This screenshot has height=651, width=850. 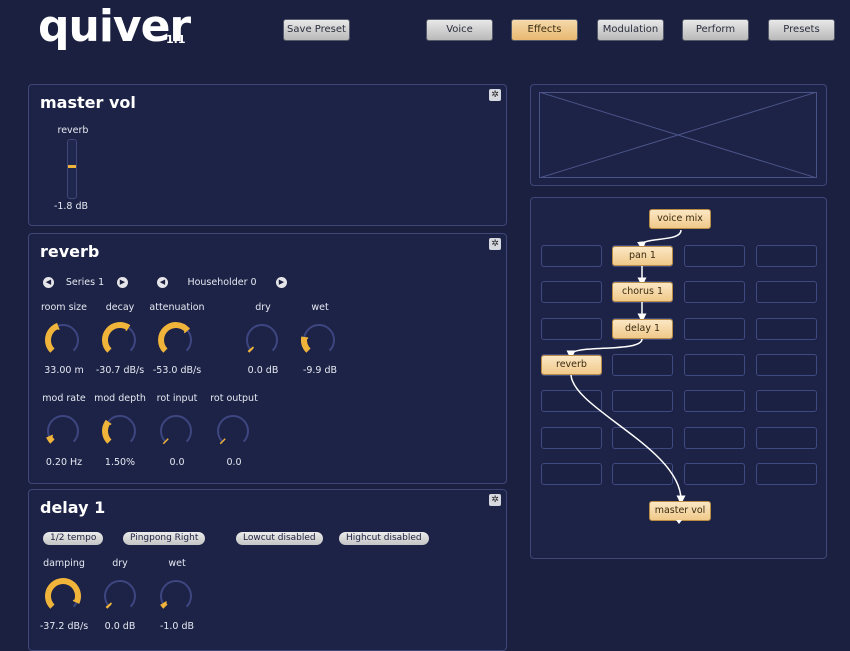 I want to click on master-vol-panel: master vol ✲ reverb -1.8 dB, so click(x=267, y=155).